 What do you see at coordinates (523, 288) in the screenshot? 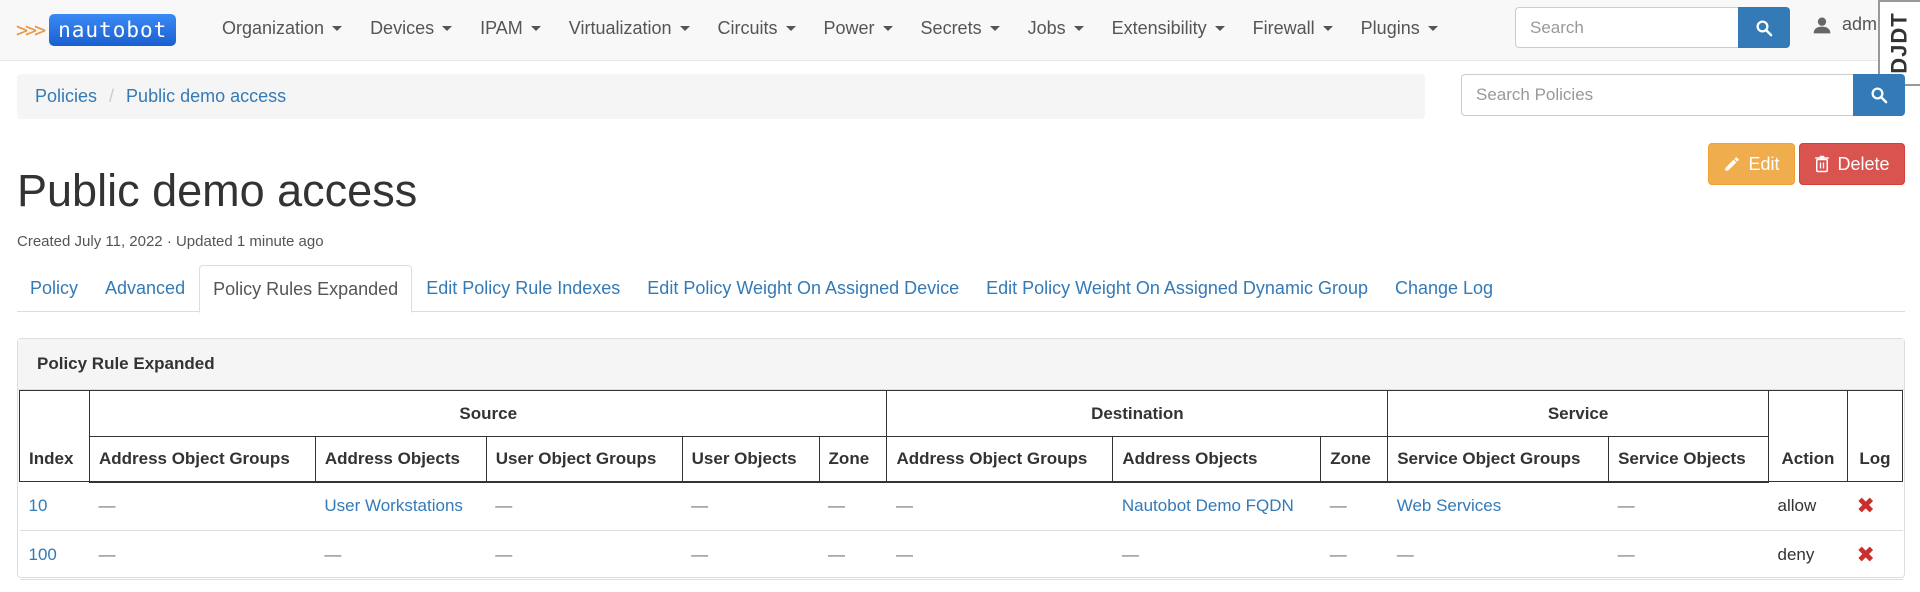
I see `tab-edit-policy-rule-indexes: Edit Policy Rule Indexes` at bounding box center [523, 288].